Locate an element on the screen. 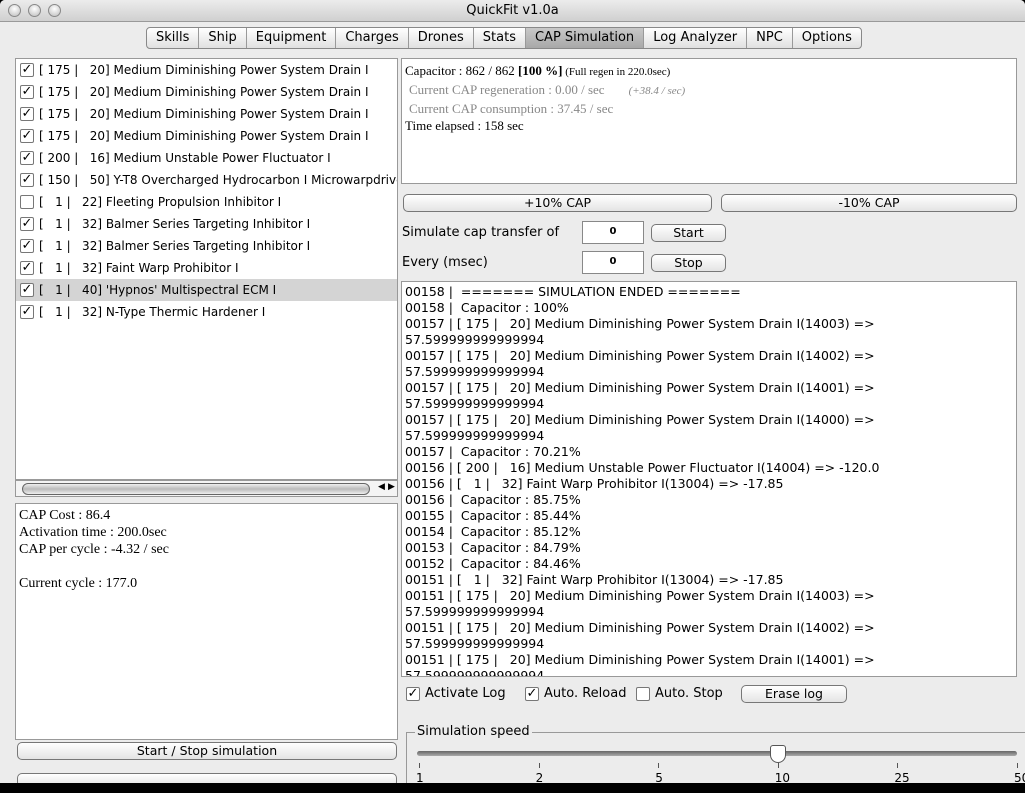 This screenshot has height=793, width=1025. speed-slider-thumb is located at coordinates (777, 754).